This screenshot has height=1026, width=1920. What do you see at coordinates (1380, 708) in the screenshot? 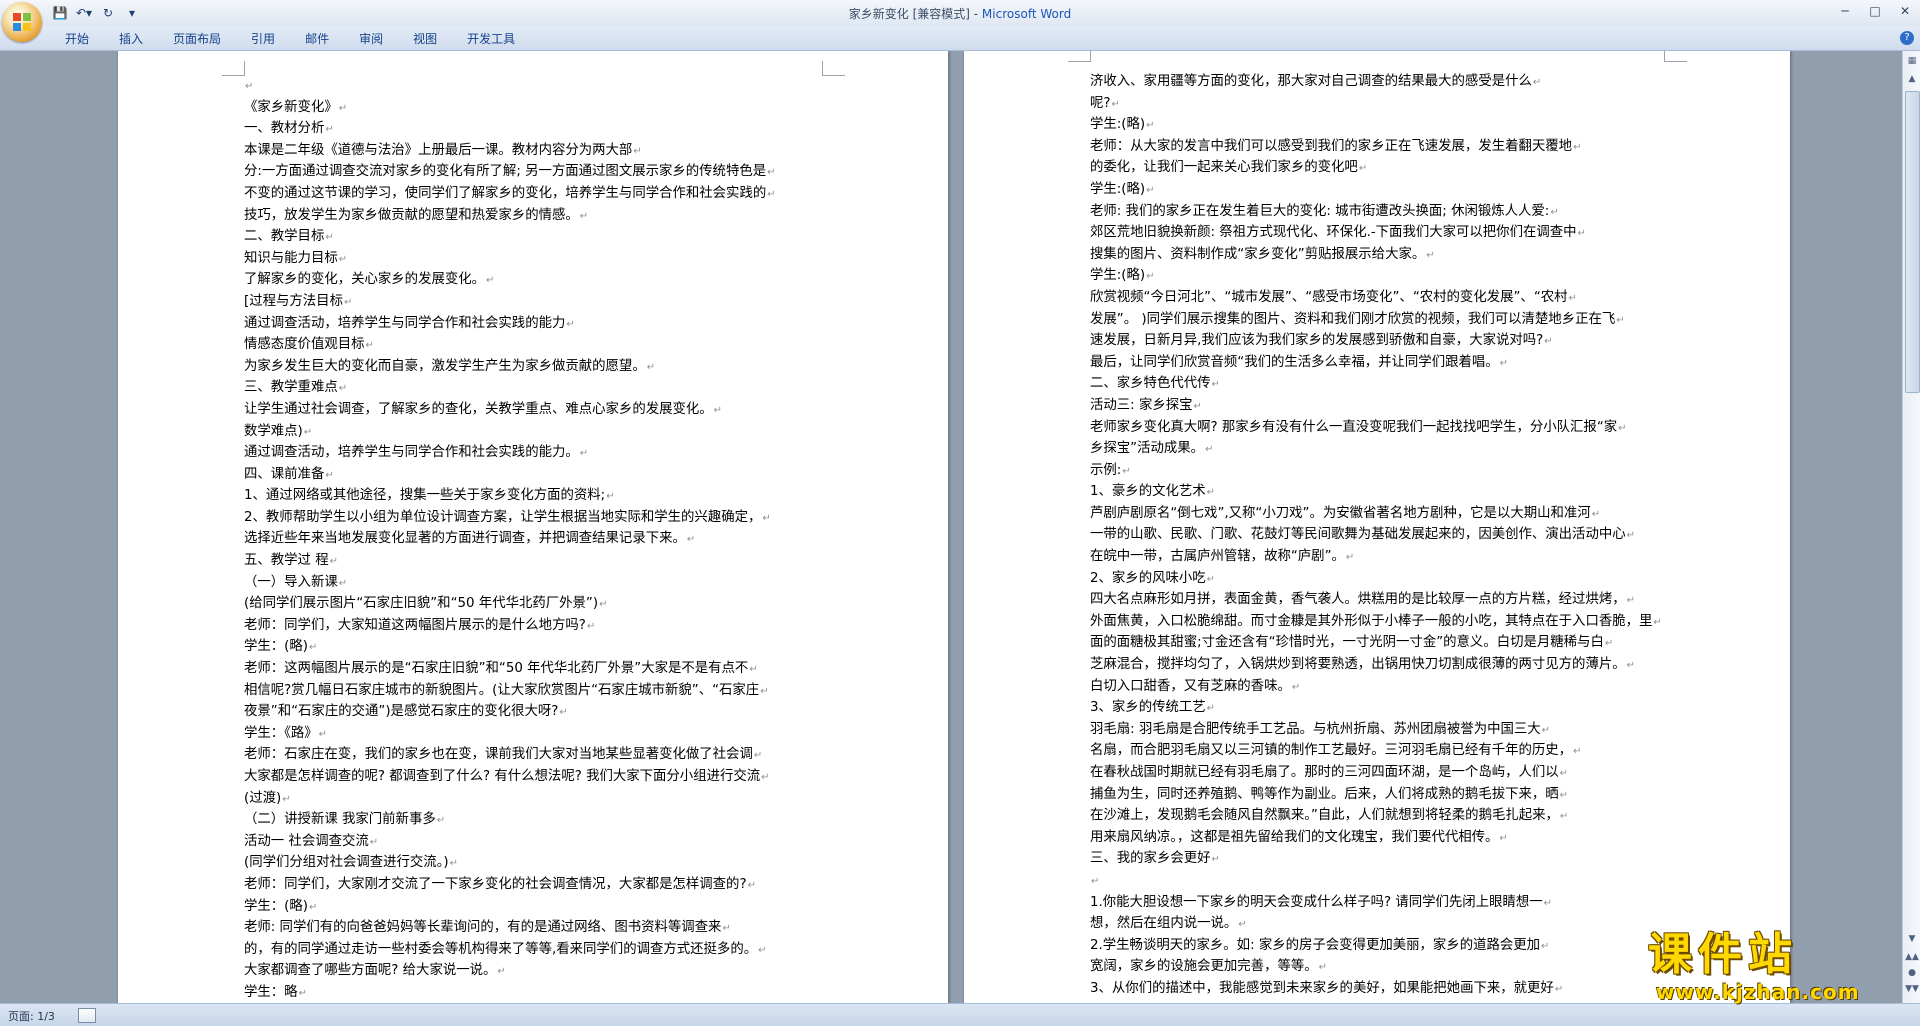
I see `paragraph-line: 3、家乡的传统工艺↵` at bounding box center [1380, 708].